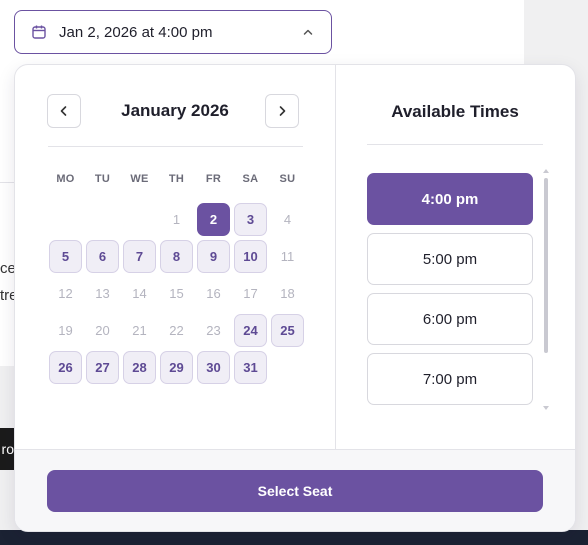 This screenshot has height=545, width=588. Describe the element at coordinates (250, 219) in the screenshot. I see `day-cell: 3` at that location.